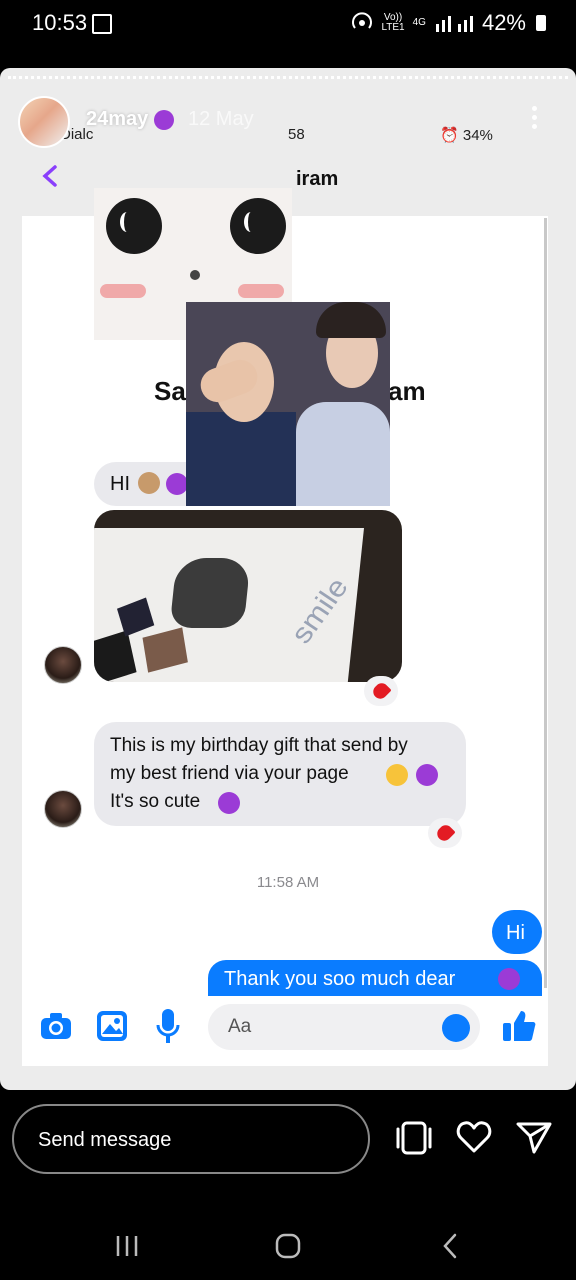 The height and width of the screenshot is (1280, 576). Describe the element at coordinates (44, 122) in the screenshot. I see `story-avatar` at that location.